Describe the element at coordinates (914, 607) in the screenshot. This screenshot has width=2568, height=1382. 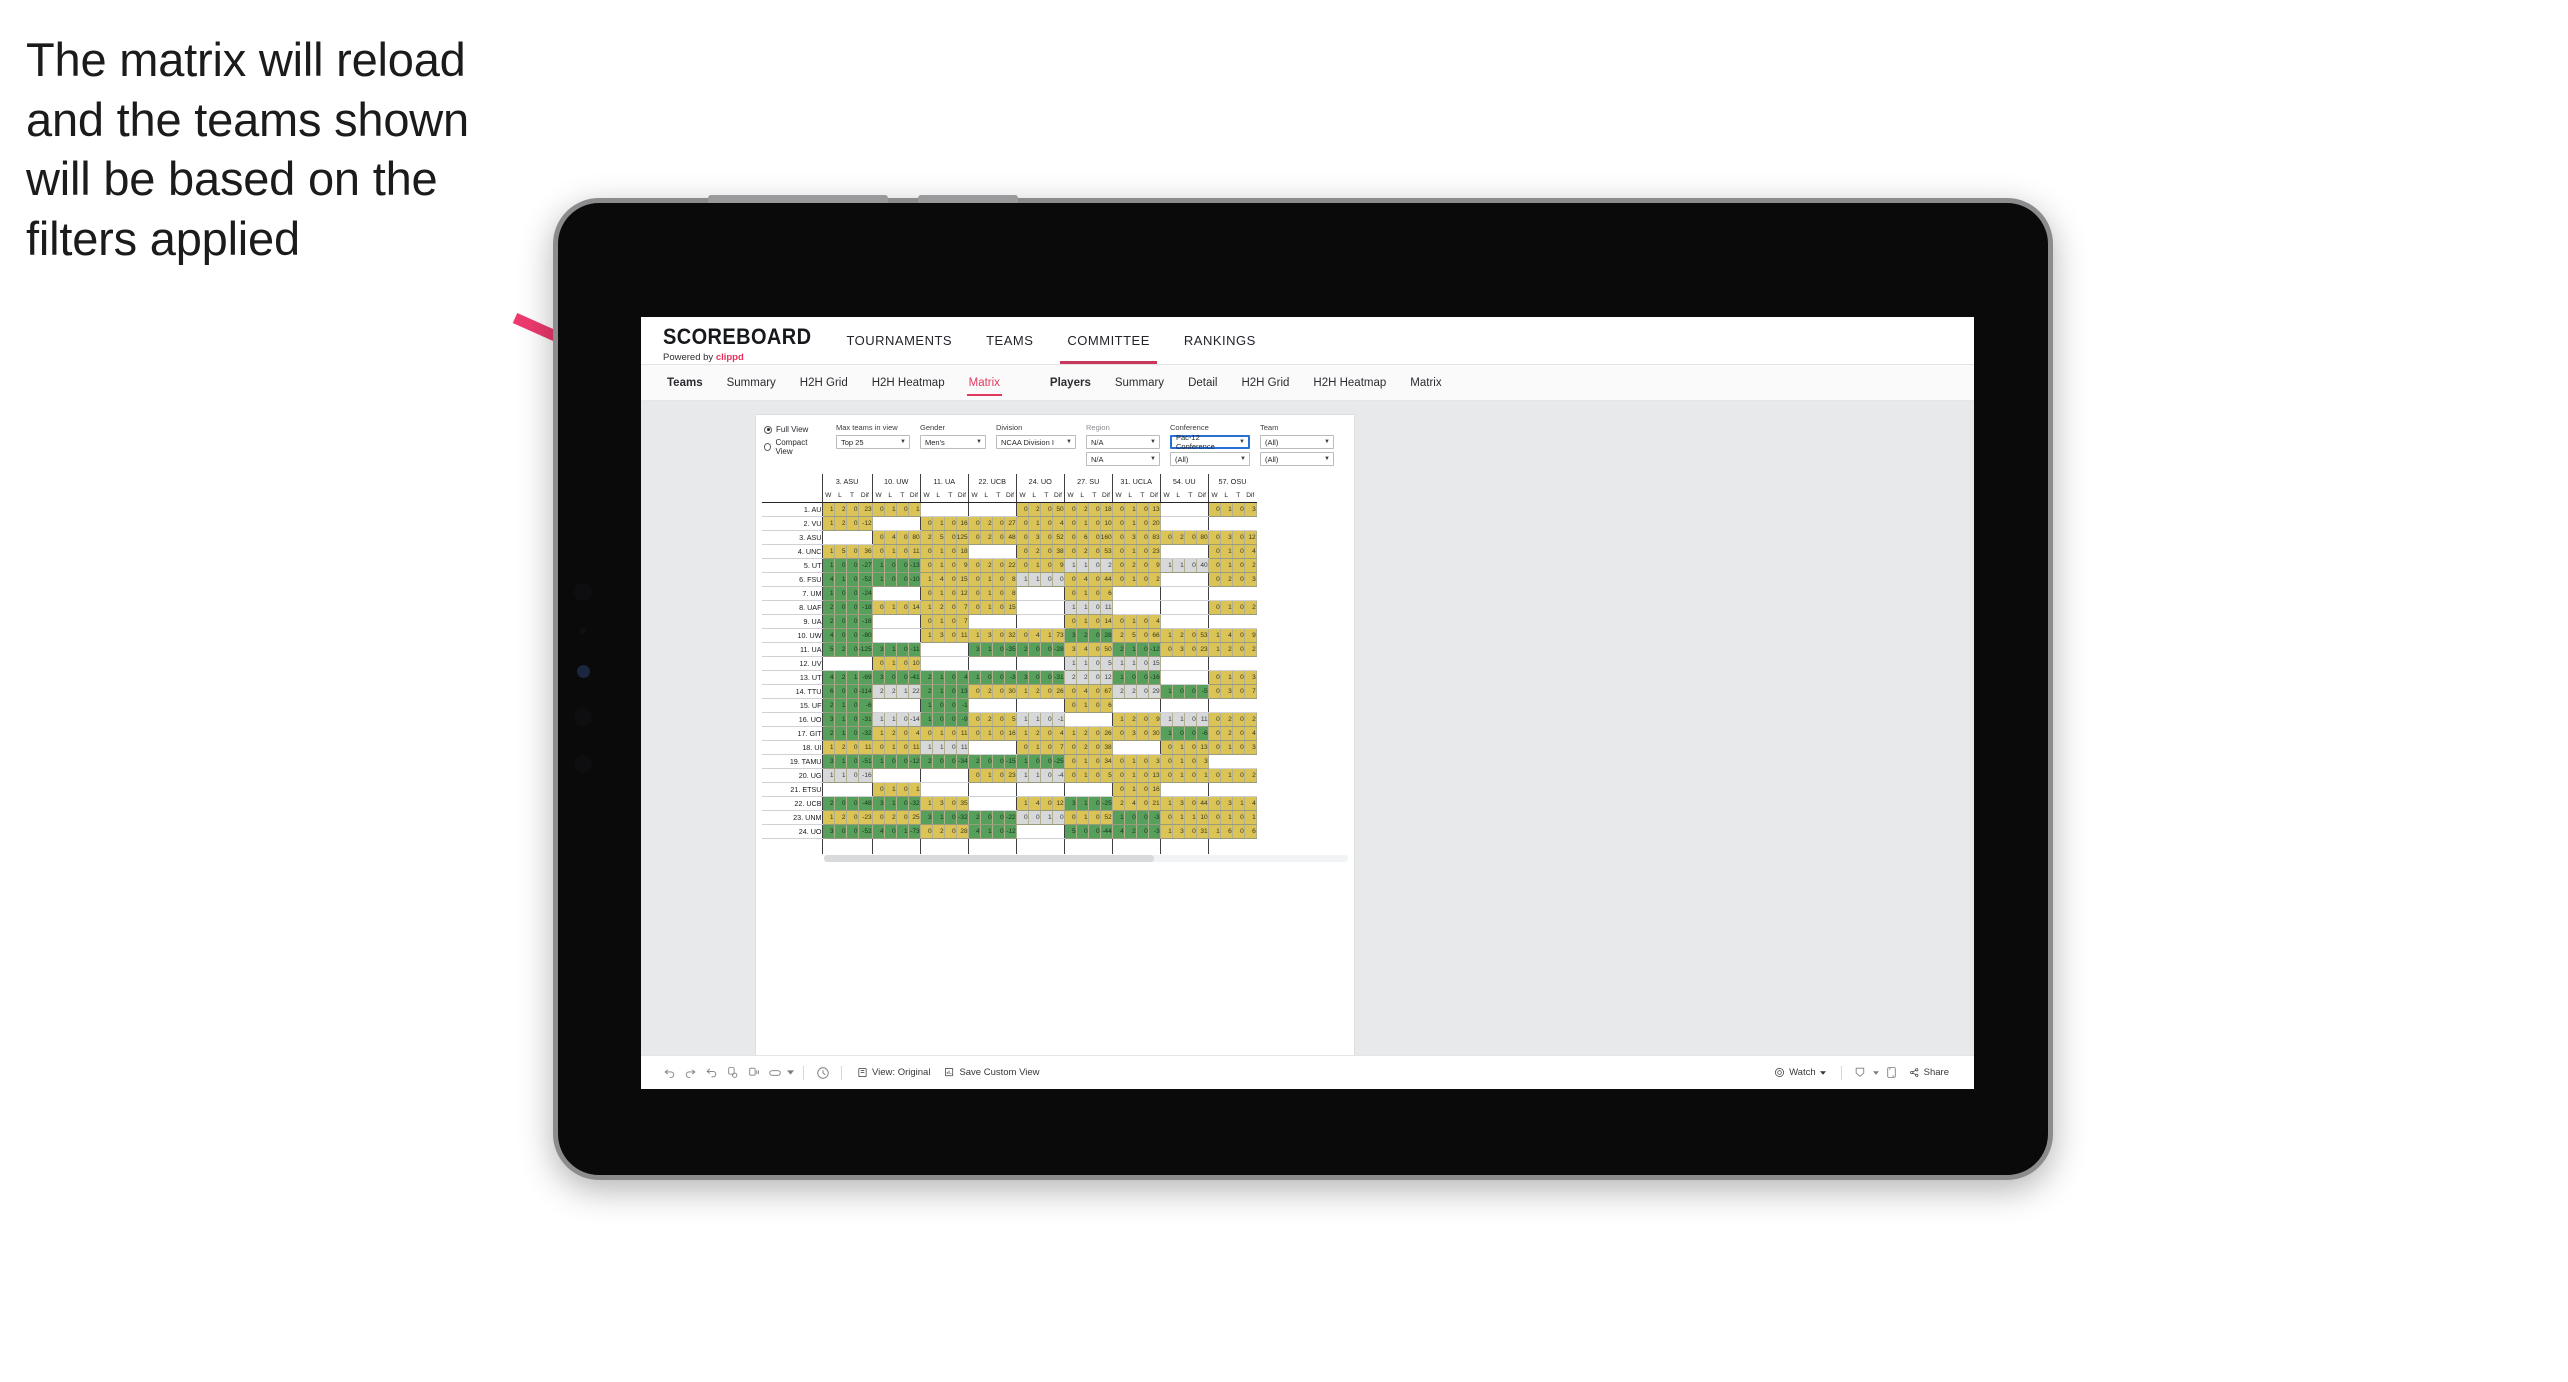
I see `matrix-cell: 14` at that location.